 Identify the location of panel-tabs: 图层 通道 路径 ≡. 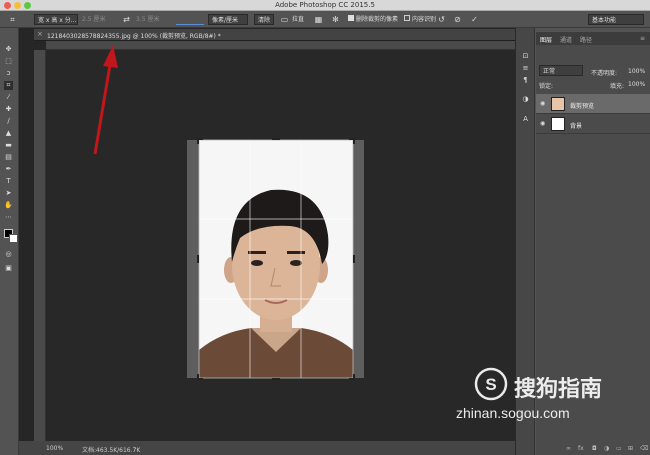
(593, 38).